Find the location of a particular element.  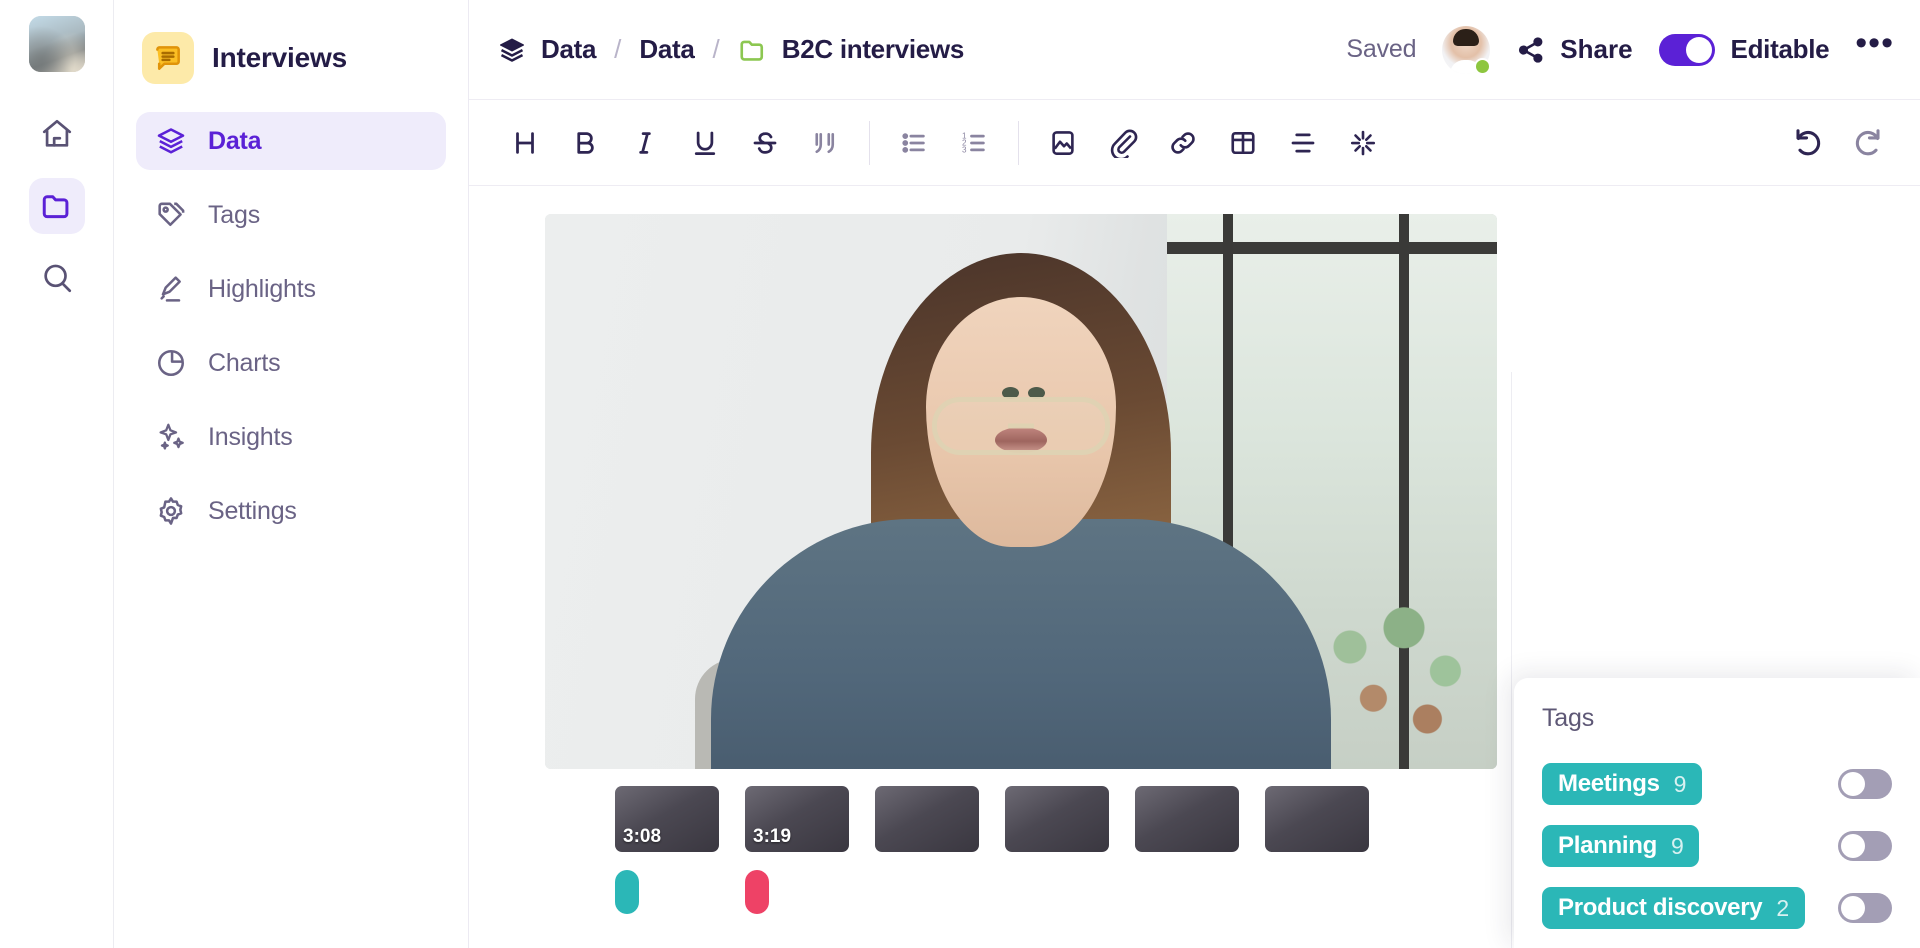

tag-label: Planning is located at coordinates (1607, 845).